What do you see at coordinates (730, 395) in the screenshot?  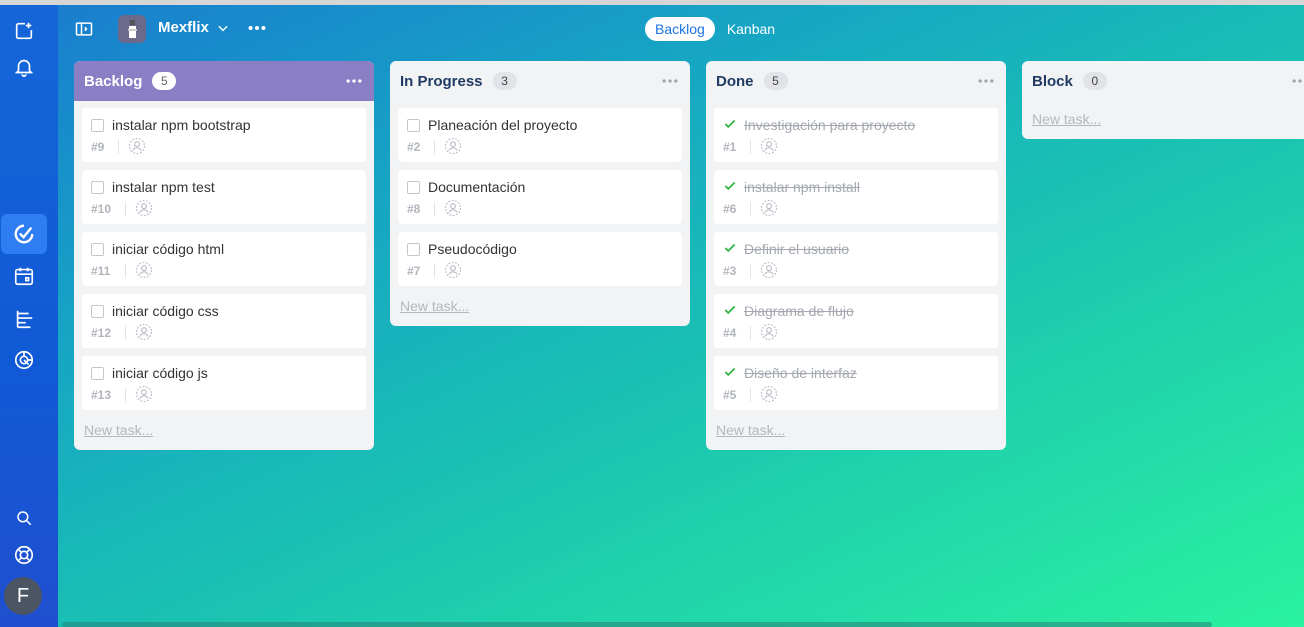 I see `task-id: #5` at bounding box center [730, 395].